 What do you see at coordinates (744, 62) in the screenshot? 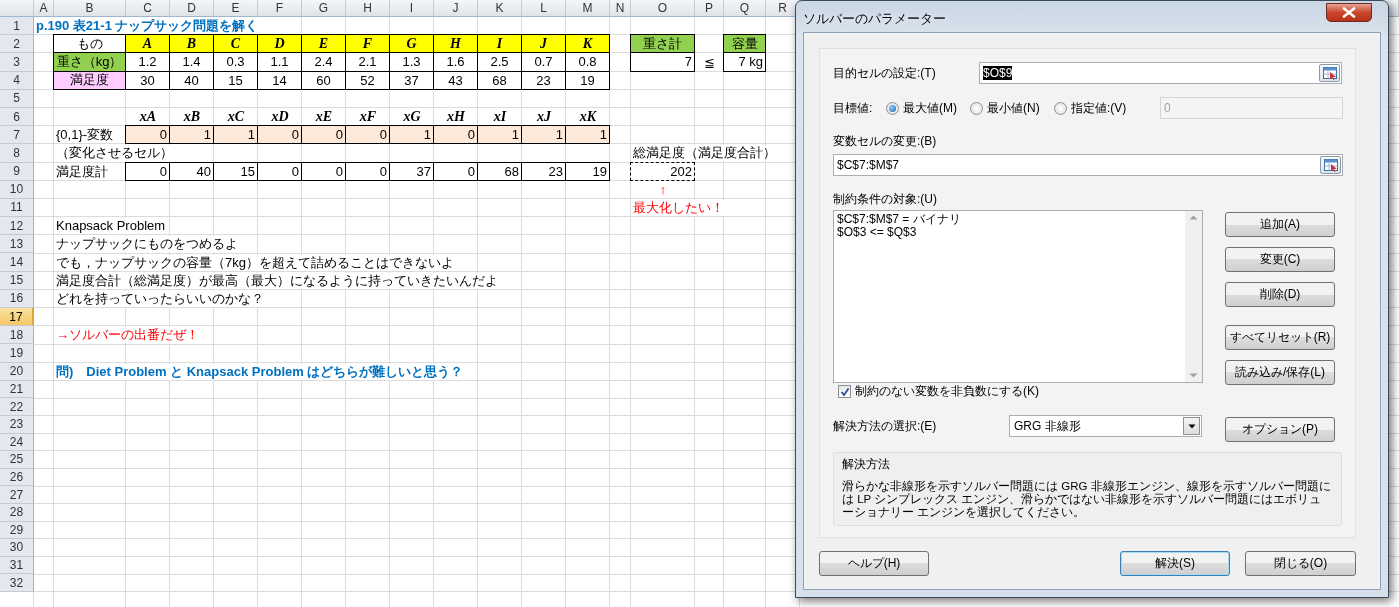
I see `table-cell: 7 kg` at bounding box center [744, 62].